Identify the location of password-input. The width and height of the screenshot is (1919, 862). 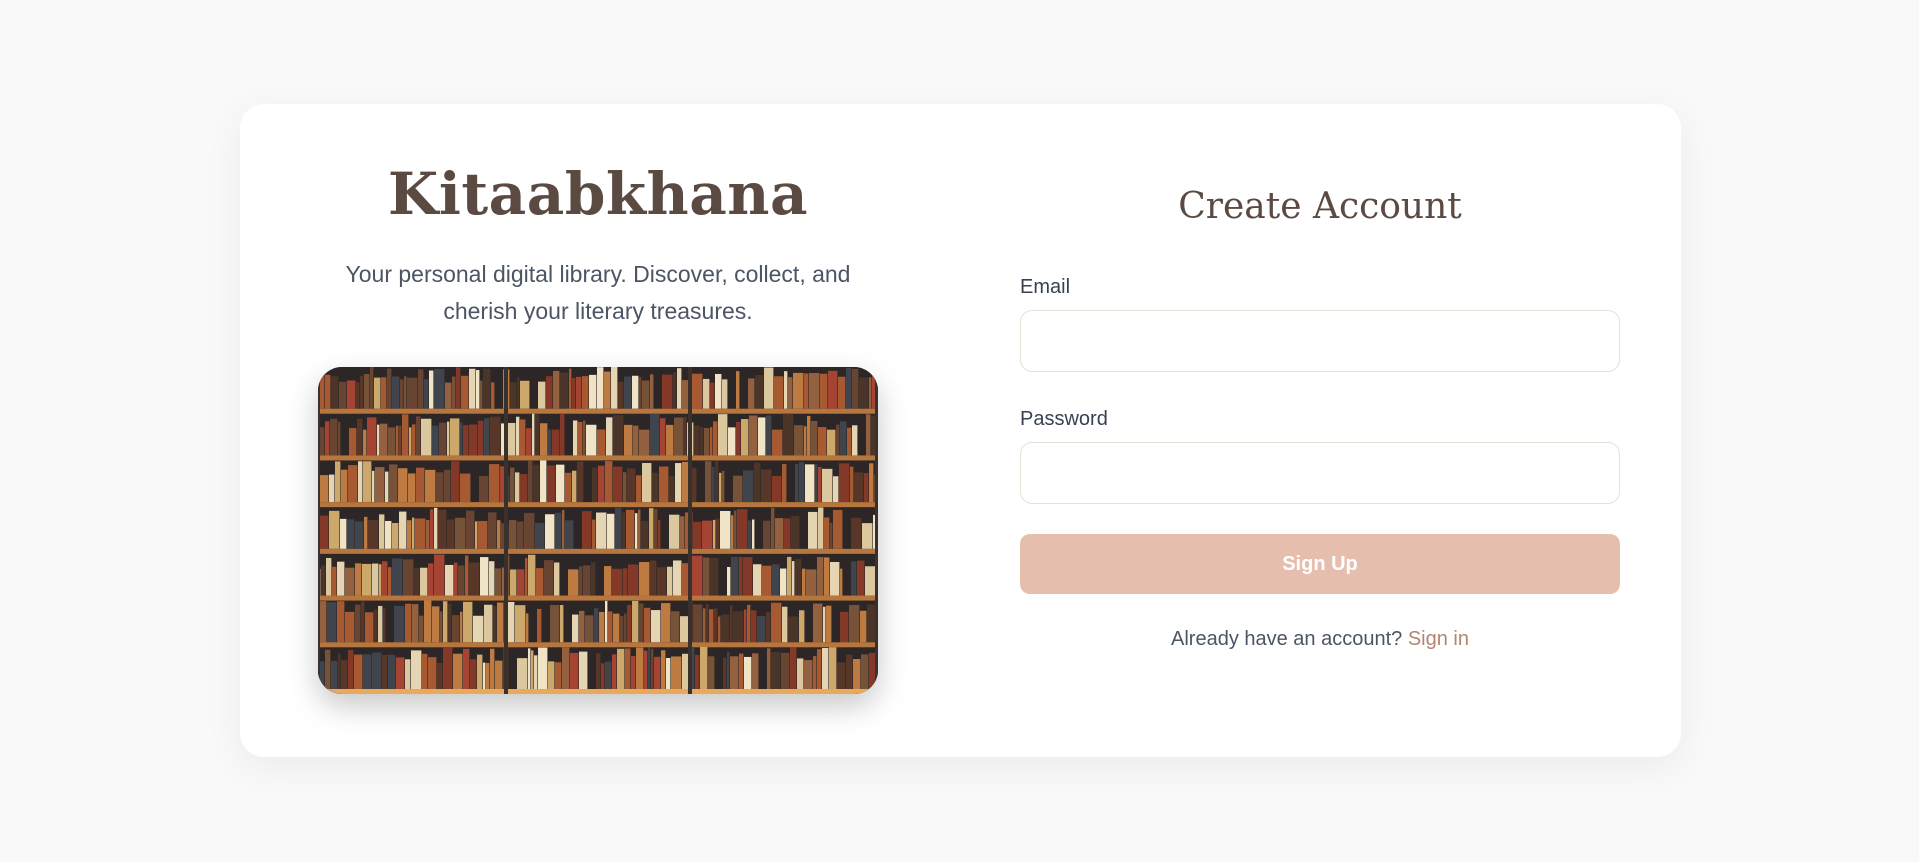
(1320, 473).